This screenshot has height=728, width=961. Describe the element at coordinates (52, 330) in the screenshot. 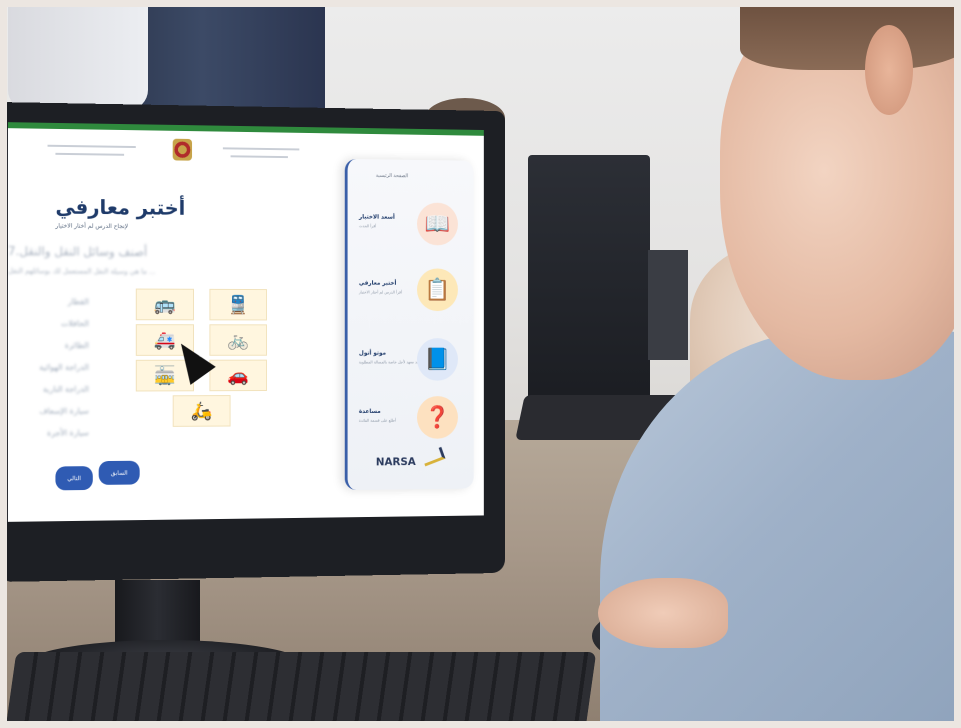

I see `option-item: الحافلات` at that location.